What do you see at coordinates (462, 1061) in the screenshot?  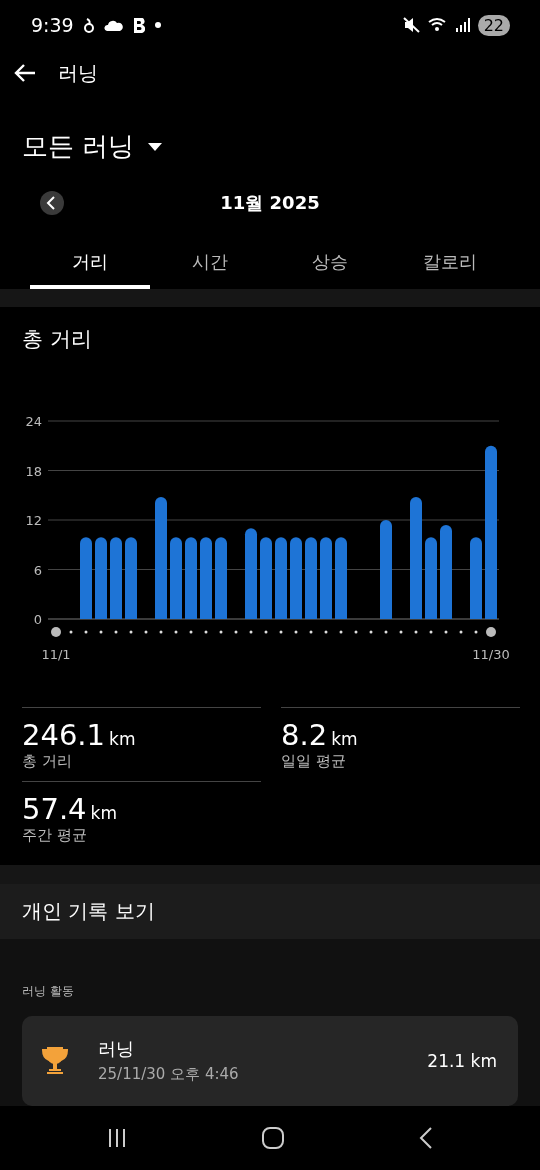 I see `activity-distance: 21.1 km` at bounding box center [462, 1061].